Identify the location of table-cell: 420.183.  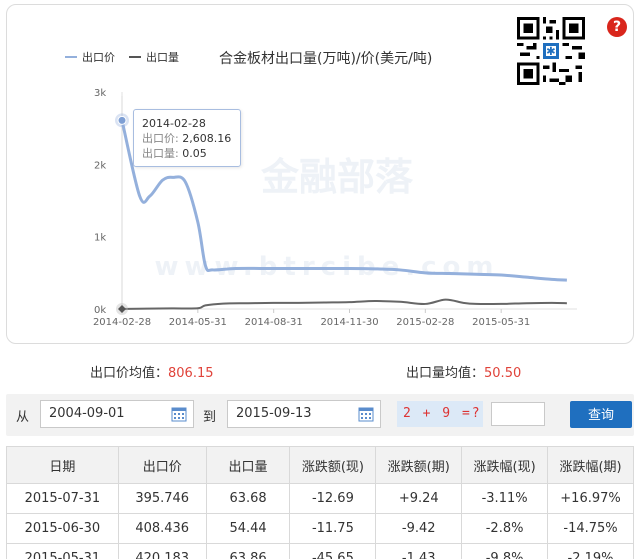
(162, 551).